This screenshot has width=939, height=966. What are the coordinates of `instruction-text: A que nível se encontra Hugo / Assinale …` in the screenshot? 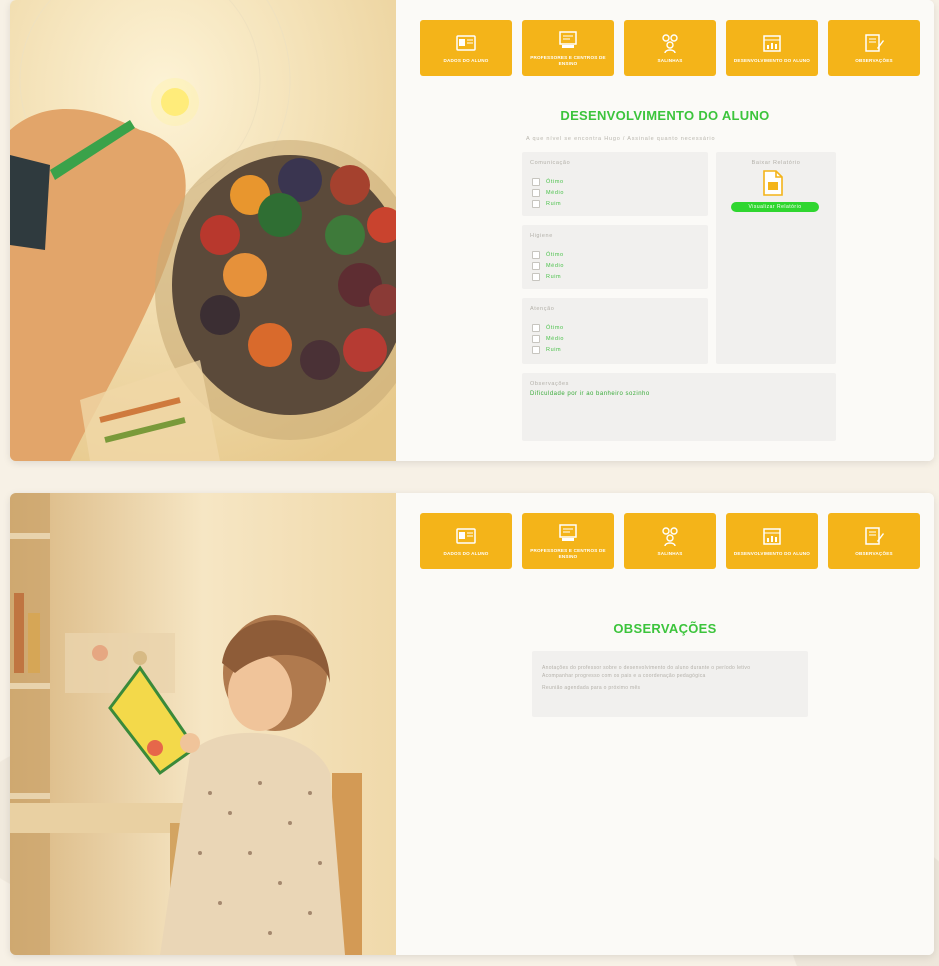 It's located at (621, 139).